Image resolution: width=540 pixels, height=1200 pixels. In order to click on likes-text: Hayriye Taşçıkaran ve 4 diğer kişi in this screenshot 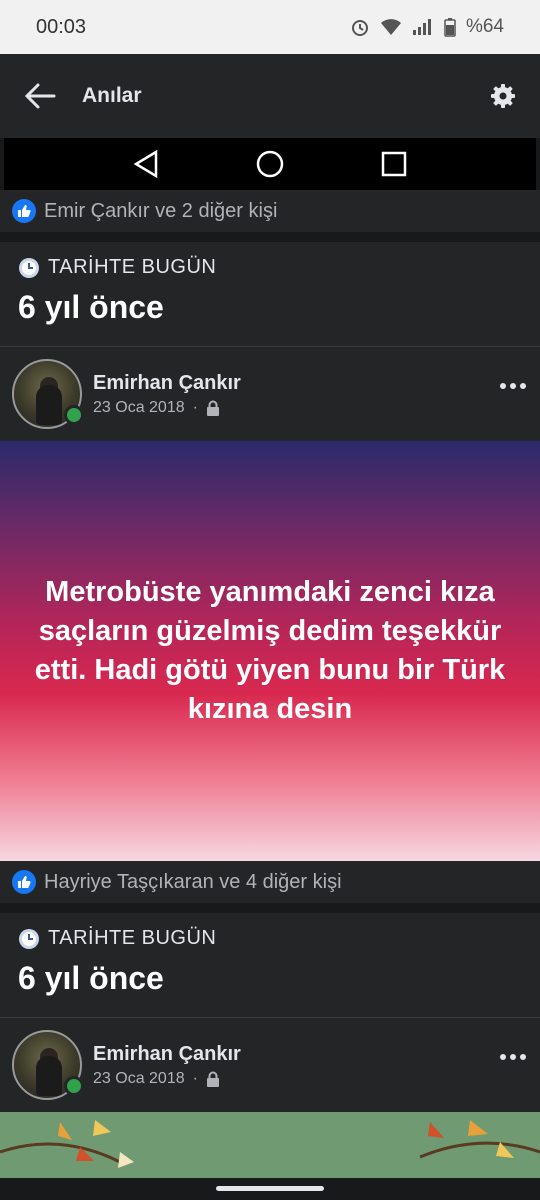, I will do `click(193, 881)`.